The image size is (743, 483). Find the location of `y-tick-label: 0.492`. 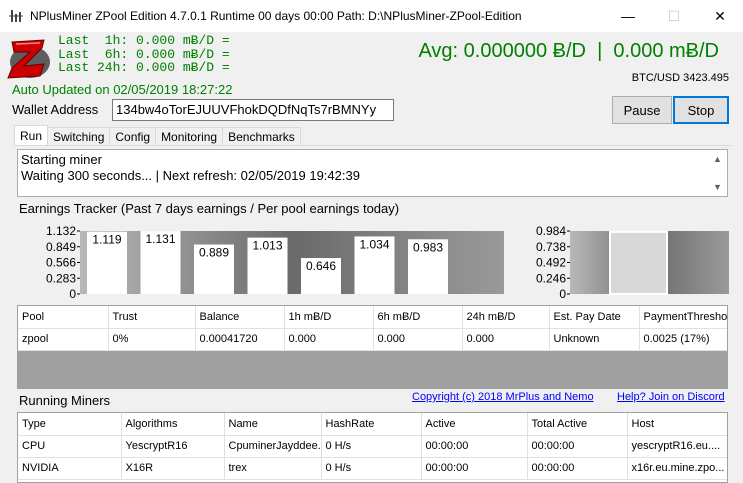

y-tick-label: 0.492 is located at coordinates (551, 263).